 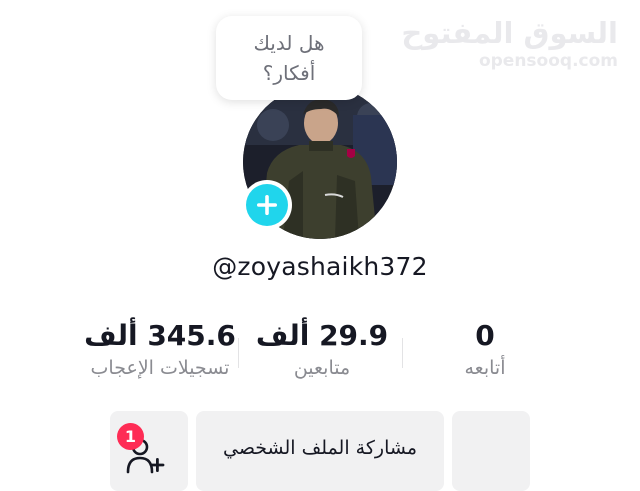 I want to click on following-stat: 0 أتابعه, so click(x=485, y=350).